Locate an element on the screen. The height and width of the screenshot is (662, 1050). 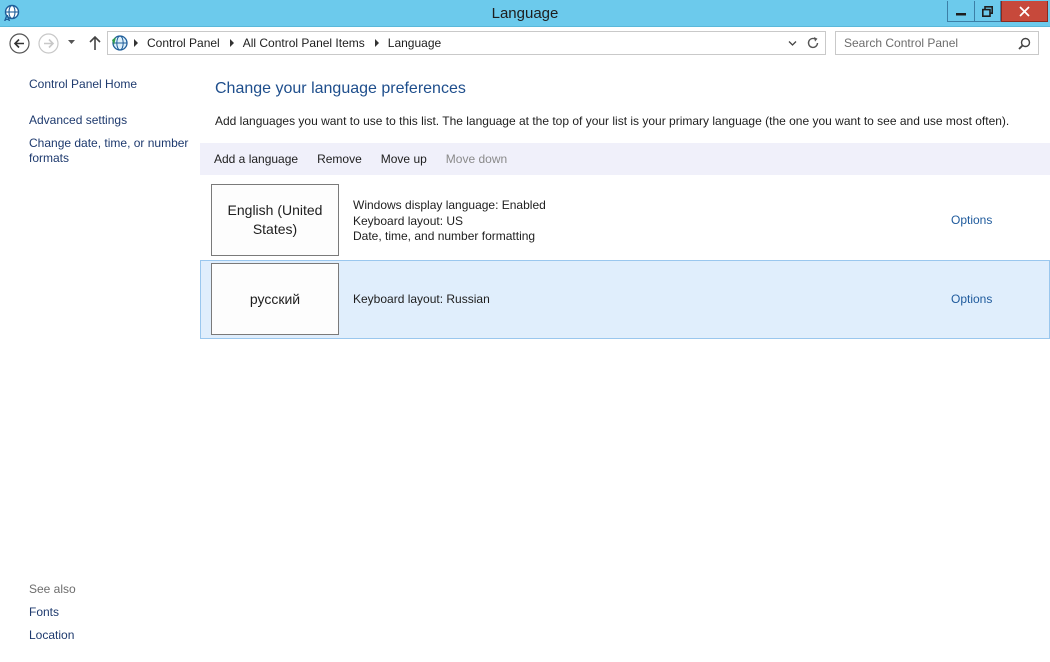
language-toolbar: Add a language Remove Move up Move down is located at coordinates (625, 159).